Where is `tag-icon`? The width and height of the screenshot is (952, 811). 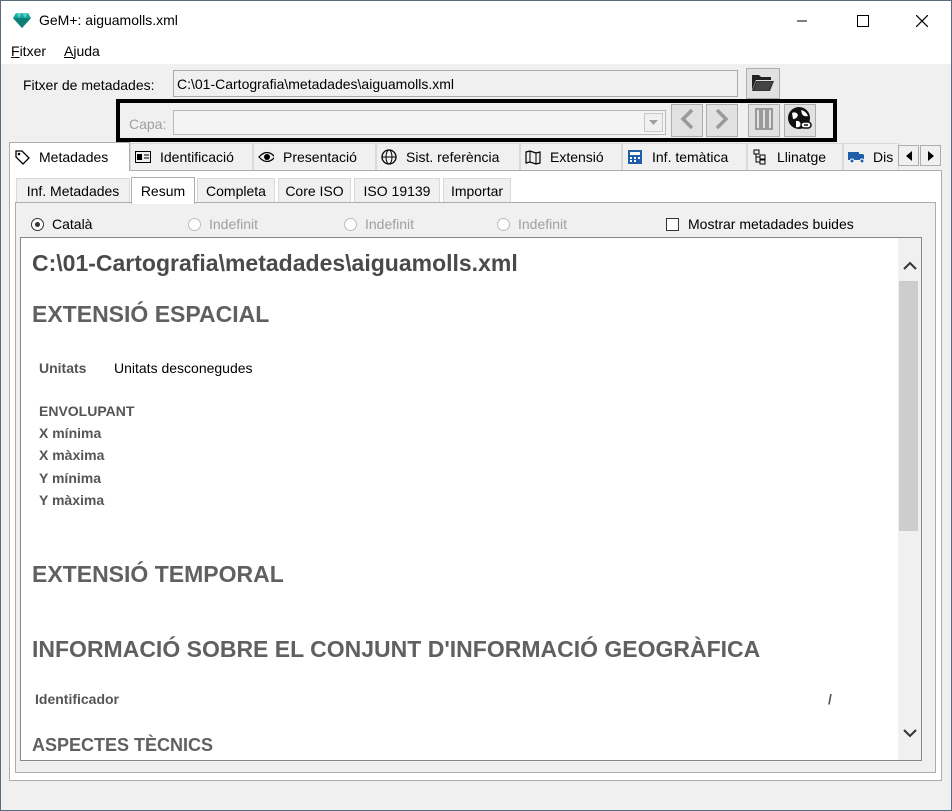 tag-icon is located at coordinates (22, 157).